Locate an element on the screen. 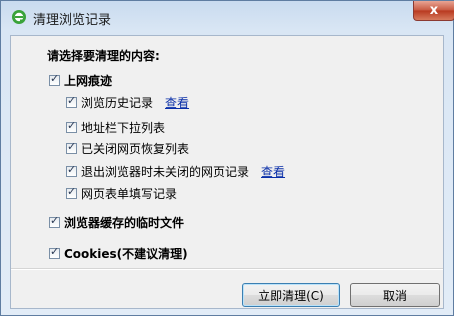 The width and height of the screenshot is (454, 316). checkbox-row-history: 浏览历史记录 查看 is located at coordinates (127, 102).